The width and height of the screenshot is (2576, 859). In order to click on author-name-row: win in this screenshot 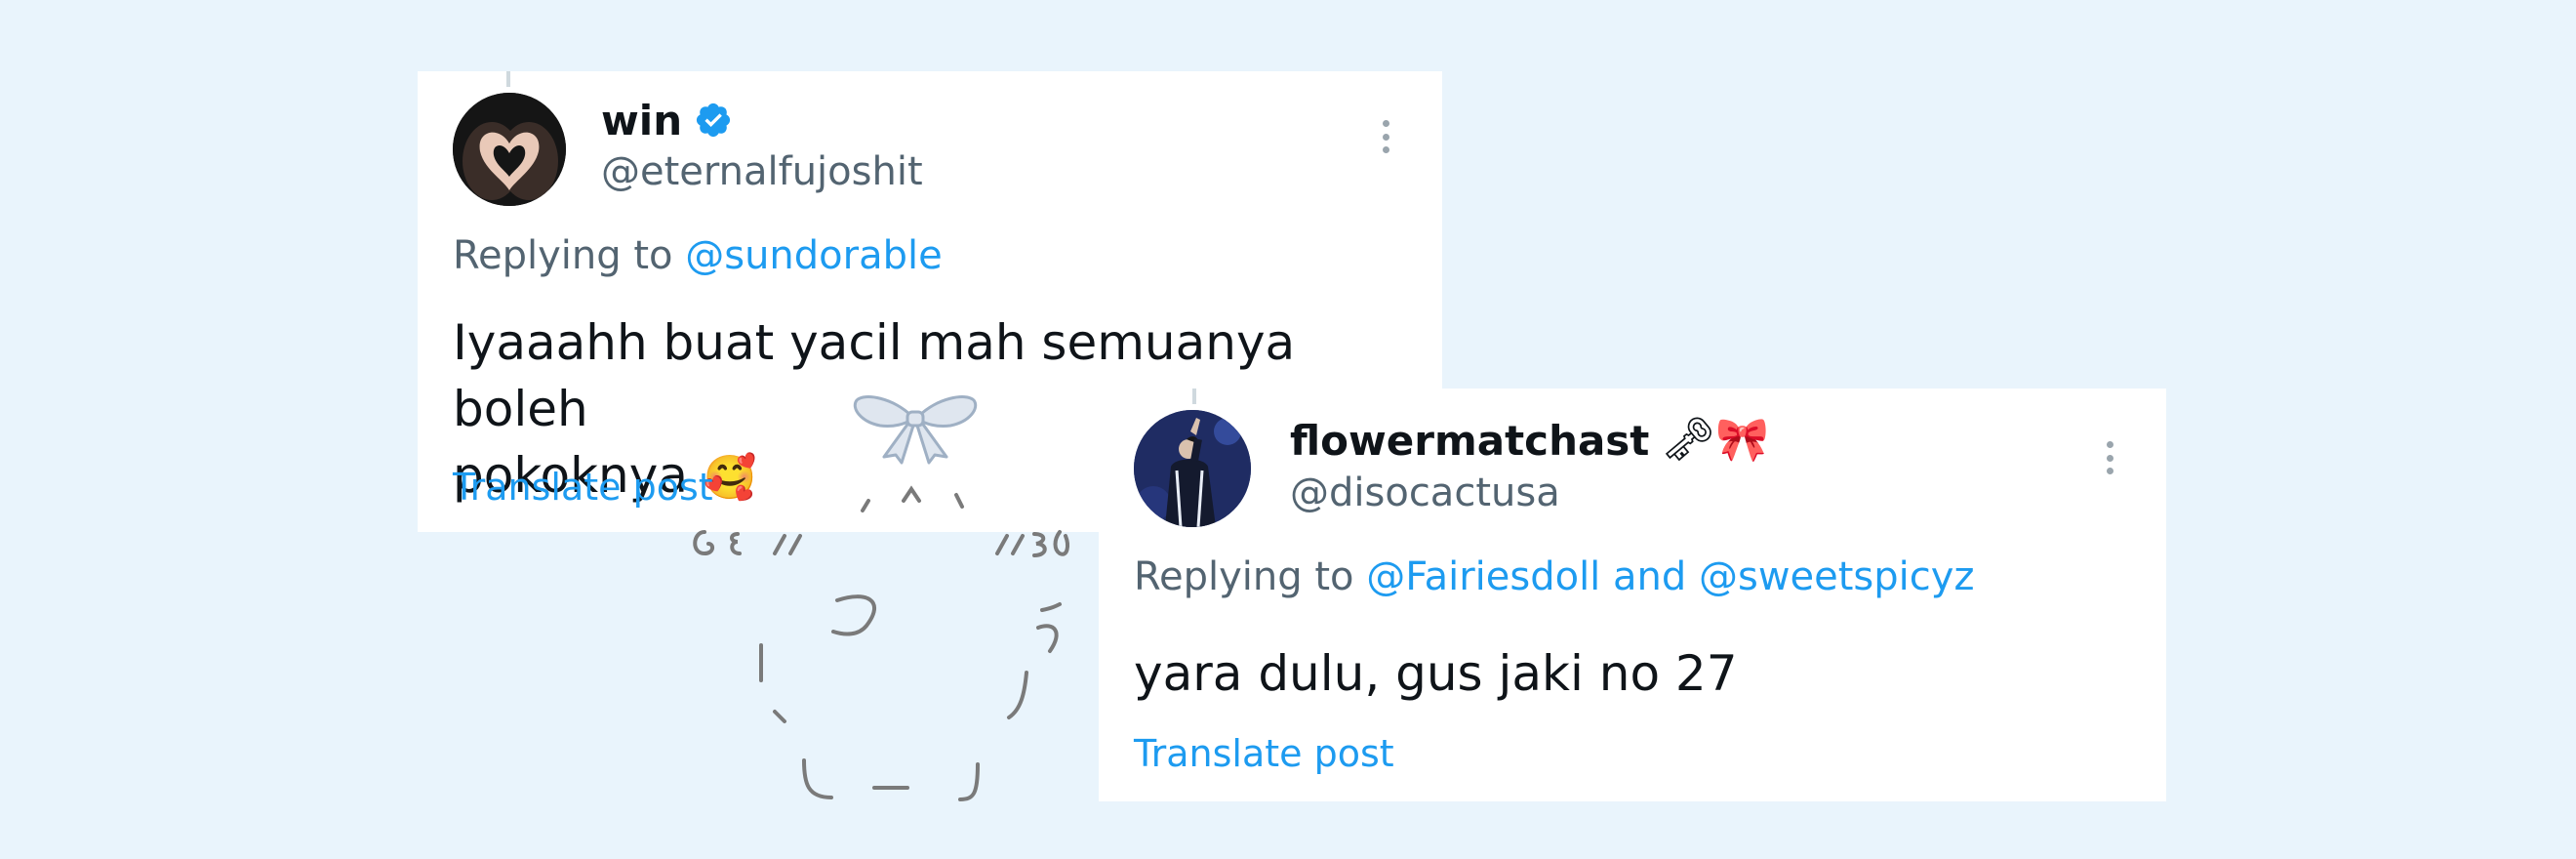, I will do `click(667, 120)`.